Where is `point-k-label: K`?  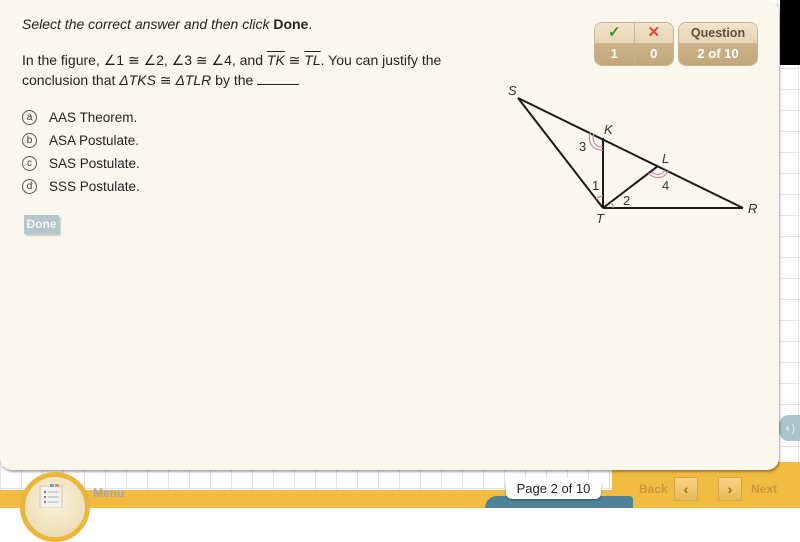
point-k-label: K is located at coordinates (609, 129).